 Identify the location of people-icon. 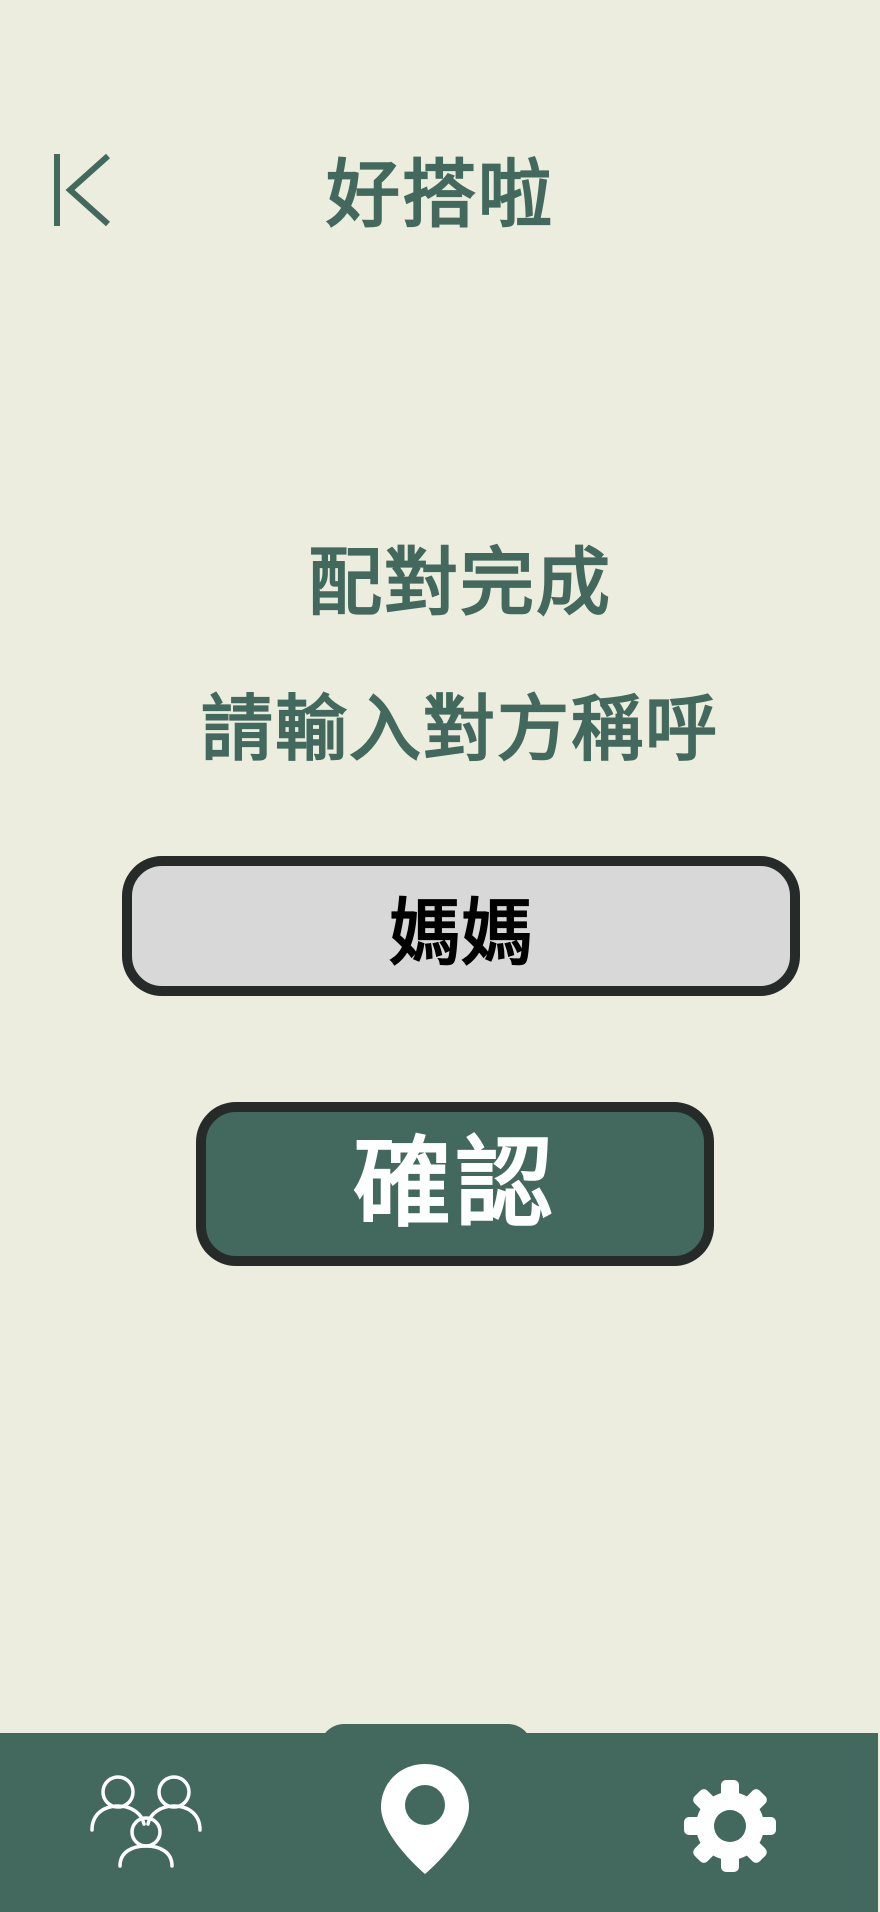
(146, 1821).